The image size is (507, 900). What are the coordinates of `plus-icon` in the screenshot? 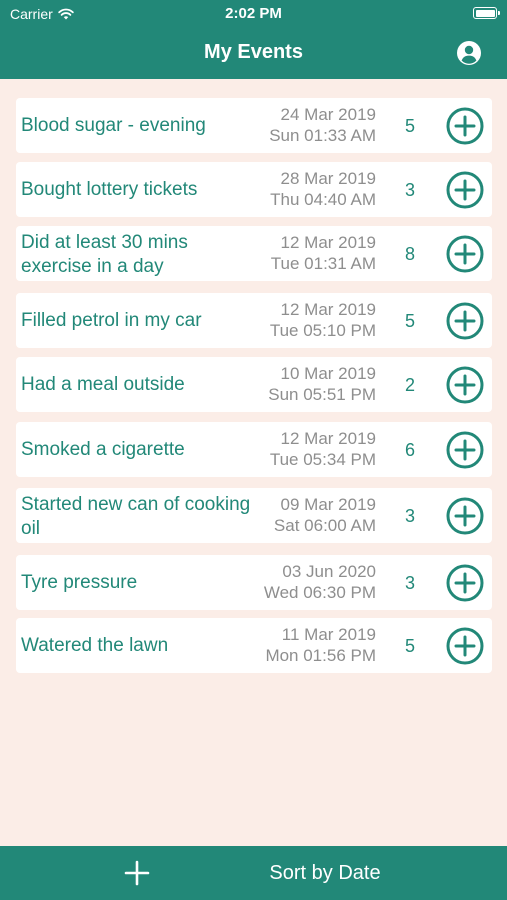 It's located at (137, 873).